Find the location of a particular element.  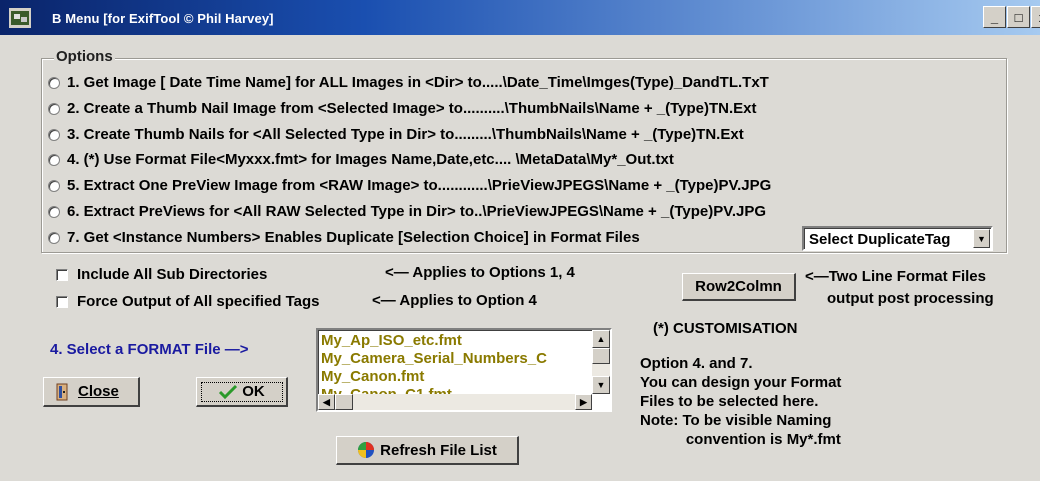

horizontal-scrollbar: ◀ ▶ is located at coordinates (455, 402).